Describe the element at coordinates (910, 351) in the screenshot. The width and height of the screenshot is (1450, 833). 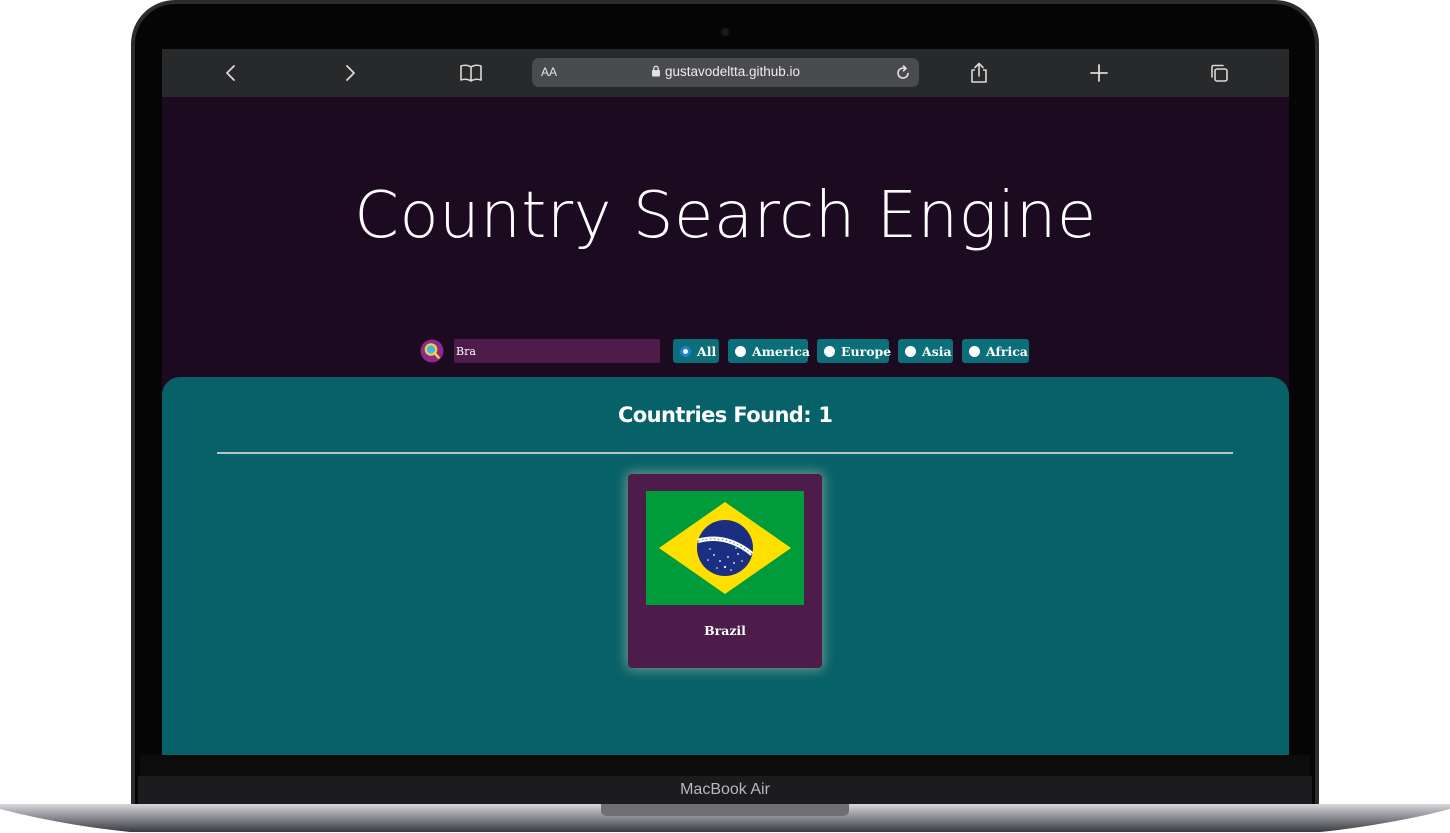
I see `radio-asia` at that location.